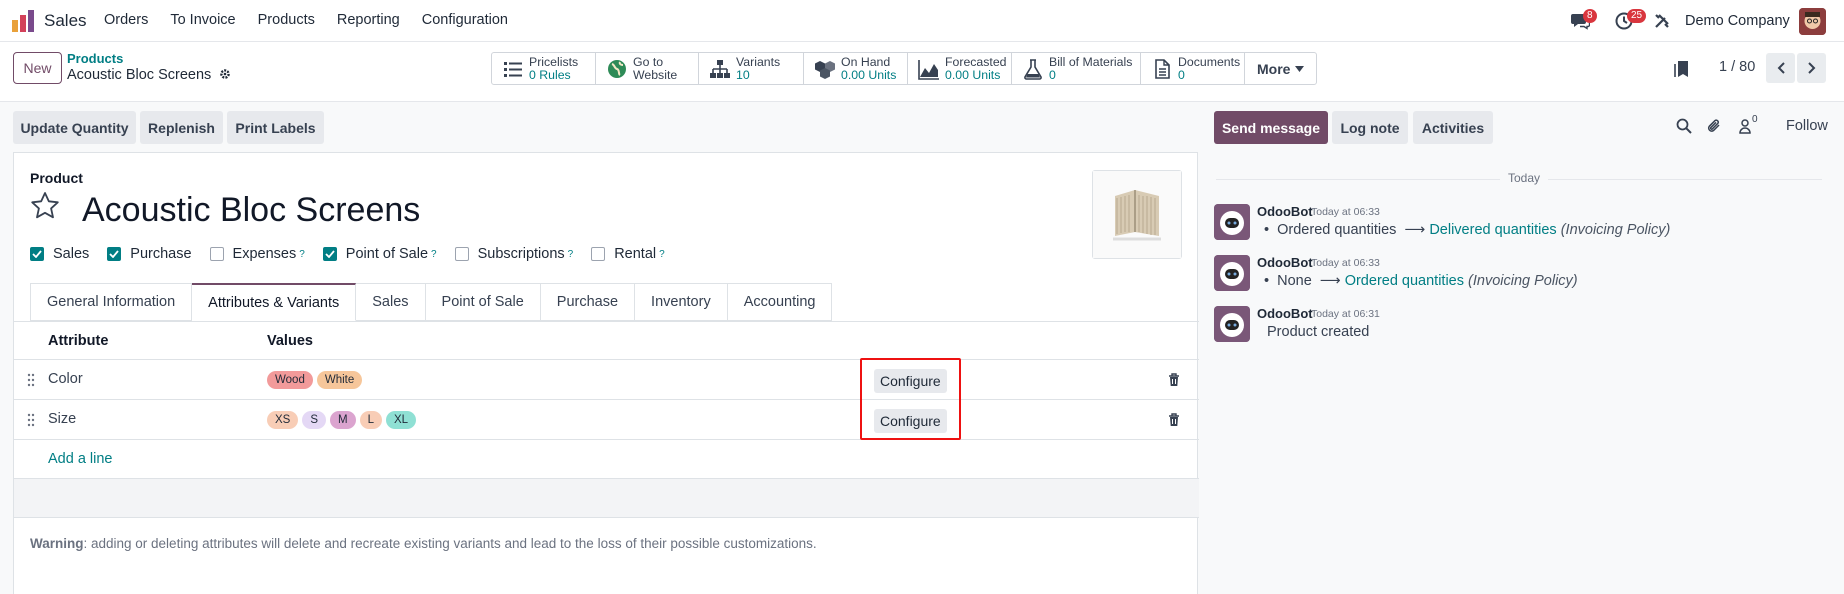 This screenshot has height=594, width=1844. I want to click on checkbox-point-of-sale-box, so click(329, 254).